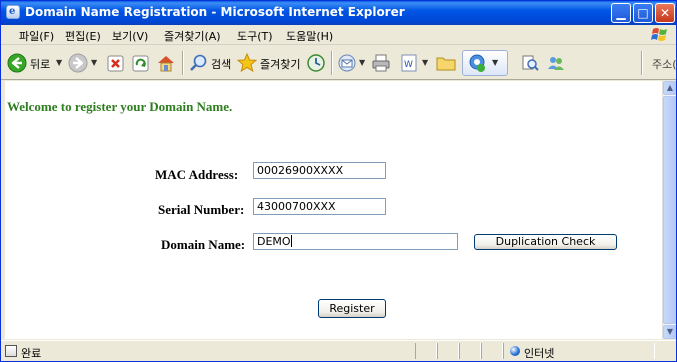  What do you see at coordinates (40, 64) in the screenshot?
I see `back-label: 뒤로` at bounding box center [40, 64].